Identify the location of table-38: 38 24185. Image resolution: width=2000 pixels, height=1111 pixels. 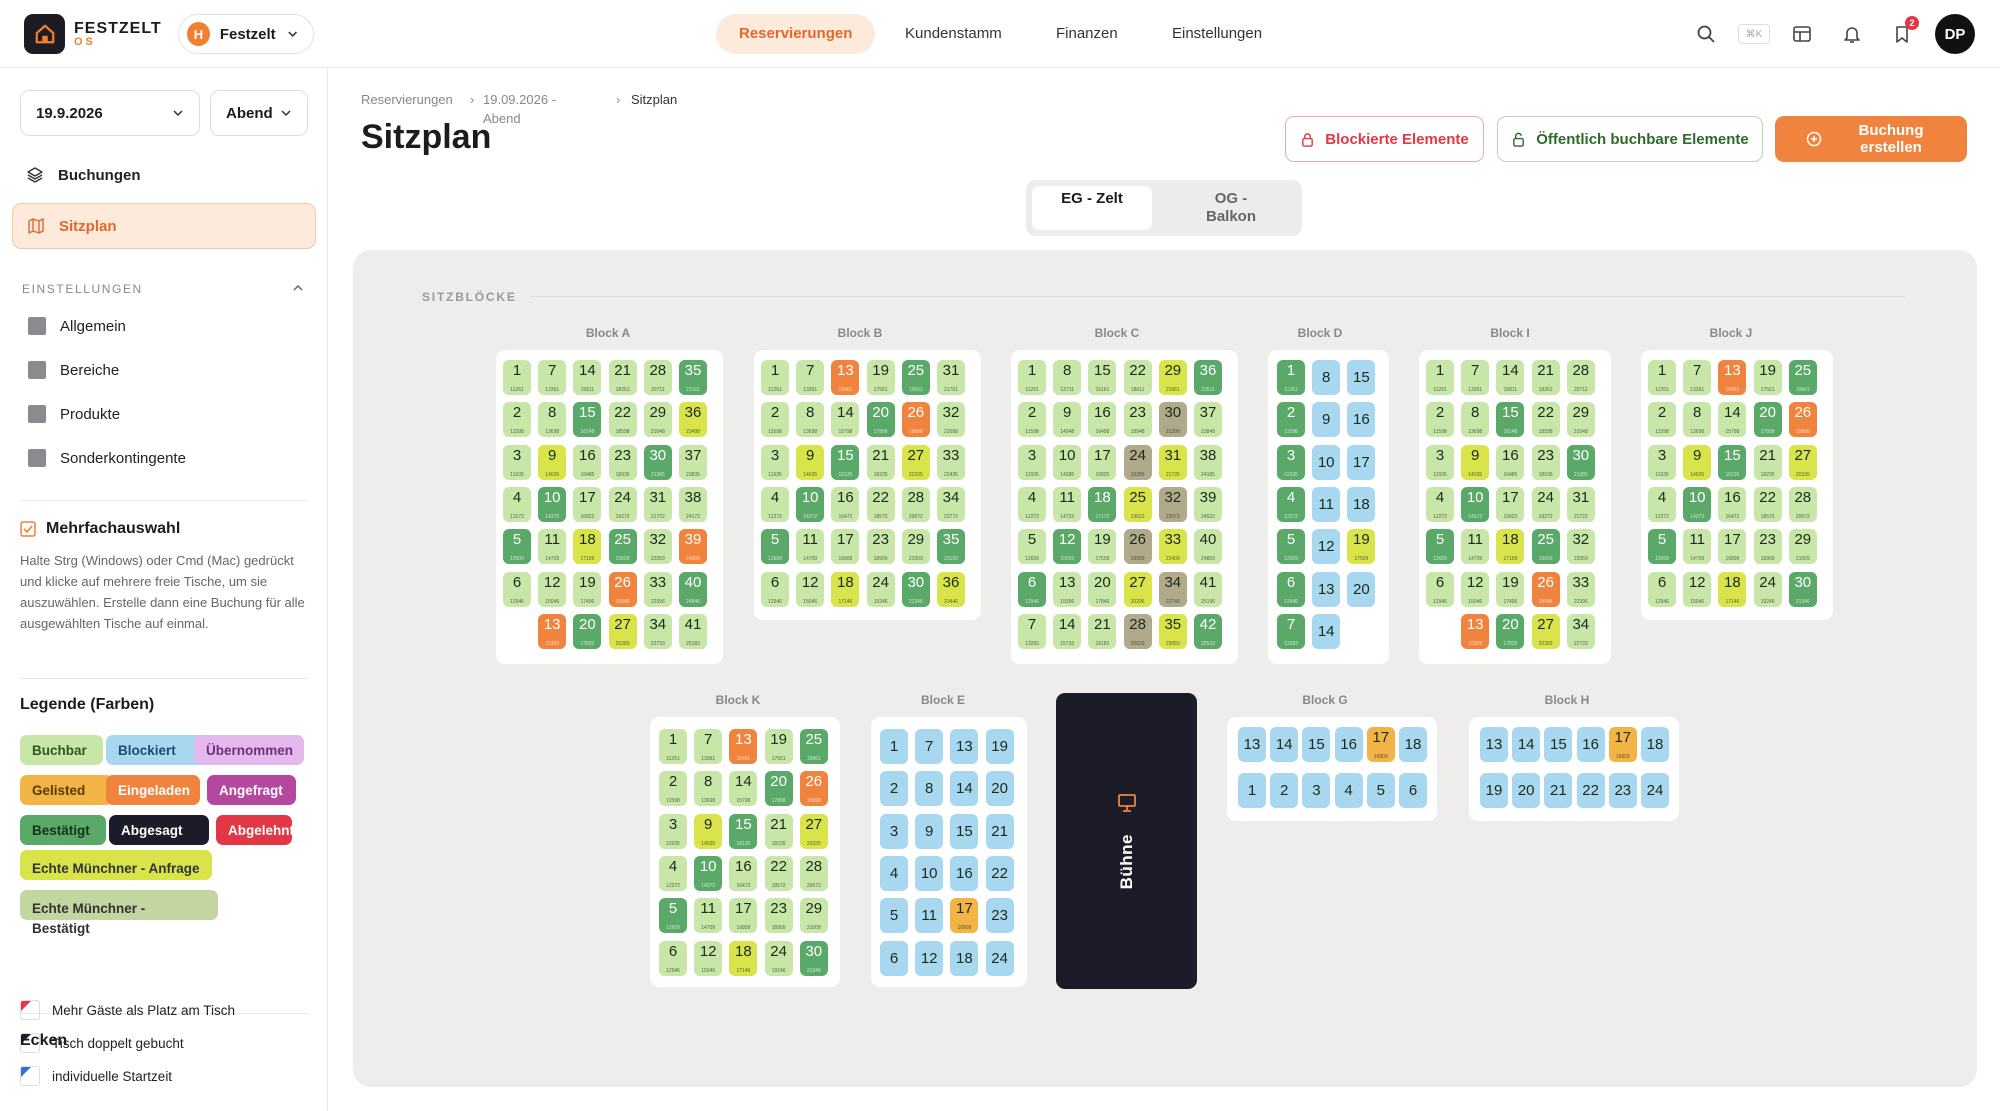
(1208, 462).